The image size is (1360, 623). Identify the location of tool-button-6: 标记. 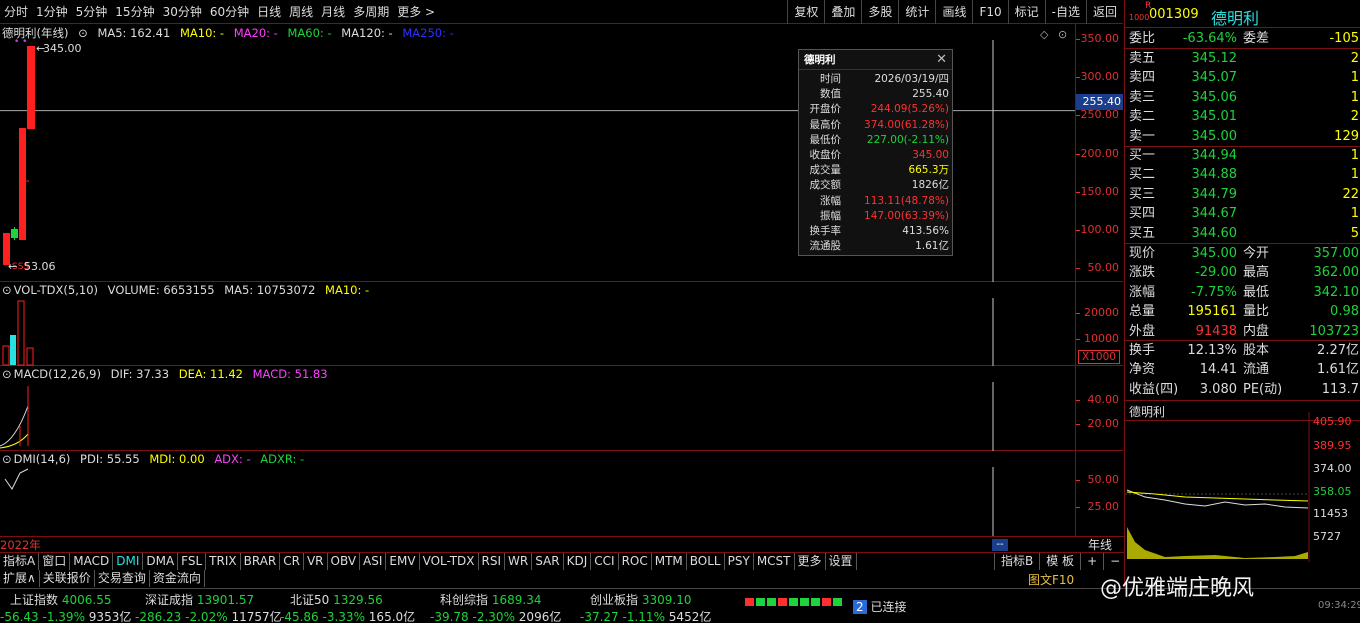
(1026, 12).